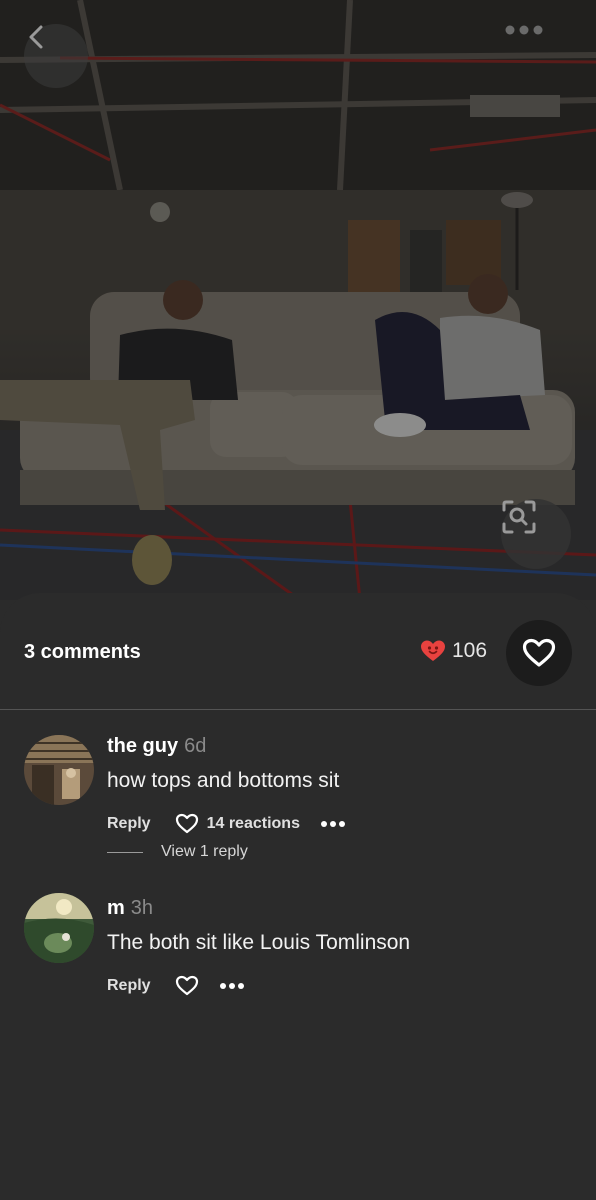  Describe the element at coordinates (536, 56) in the screenshot. I see `more-options-button` at that location.